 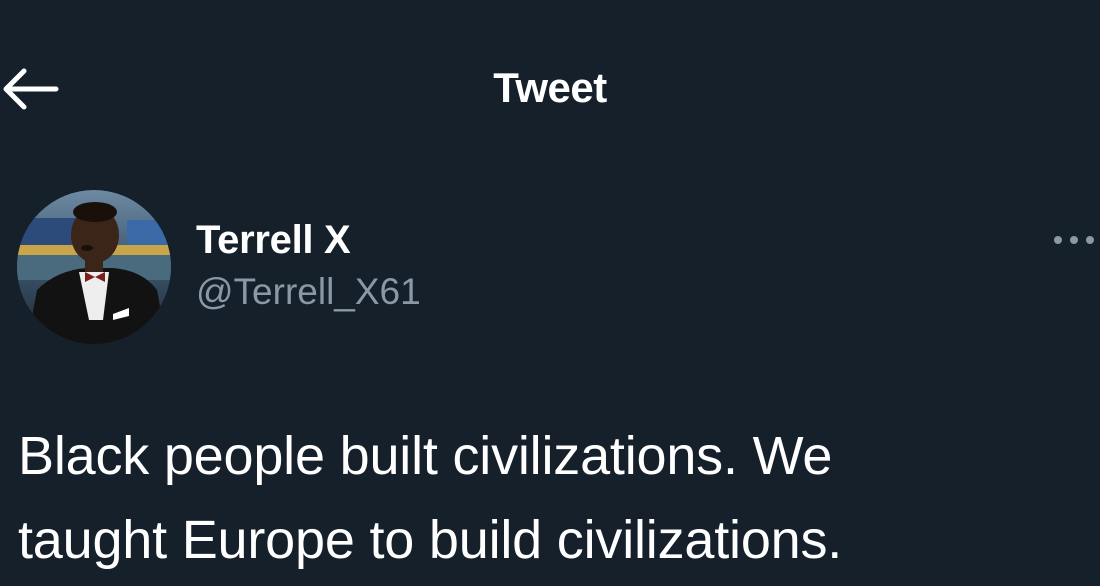 I want to click on avatar, so click(x=94, y=267).